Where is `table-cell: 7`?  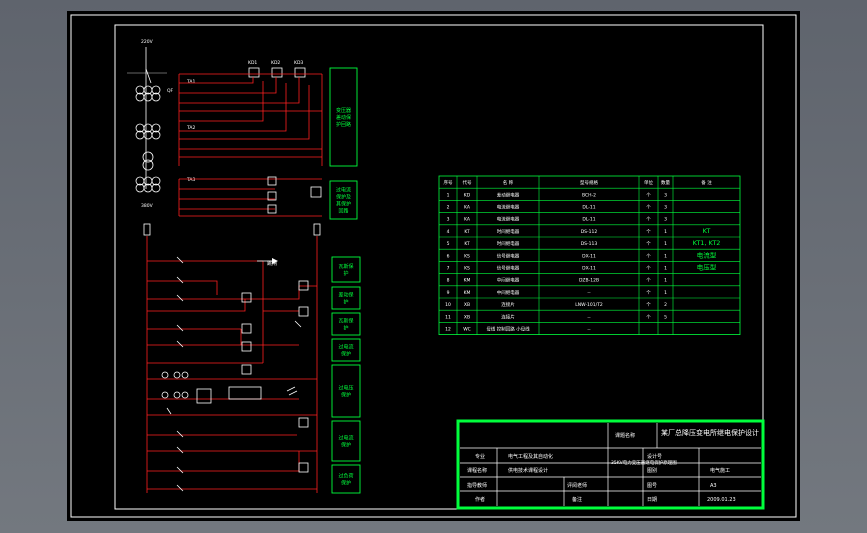
table-cell: 7 is located at coordinates (448, 269).